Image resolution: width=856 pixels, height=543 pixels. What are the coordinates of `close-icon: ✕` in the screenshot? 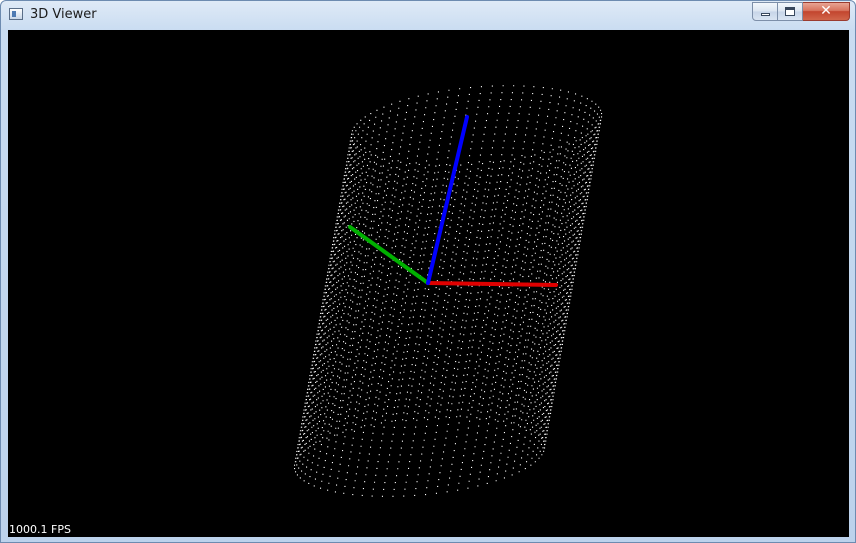 It's located at (826, 11).